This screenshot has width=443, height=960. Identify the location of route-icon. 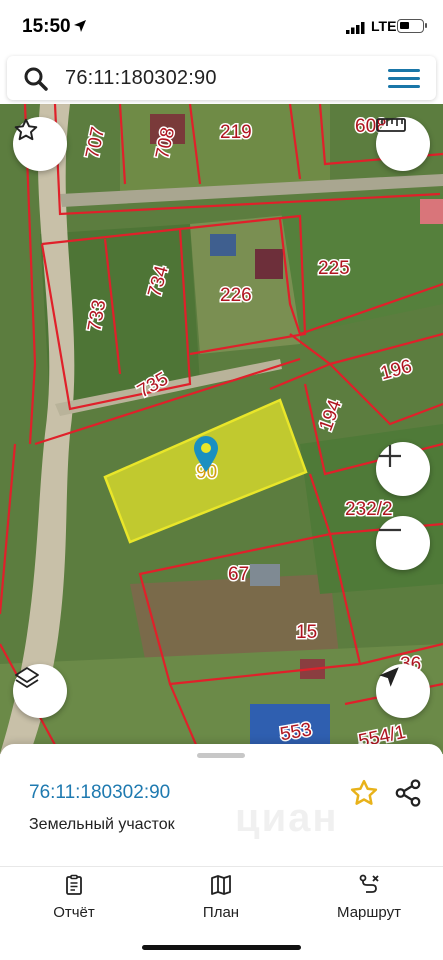
(369, 883).